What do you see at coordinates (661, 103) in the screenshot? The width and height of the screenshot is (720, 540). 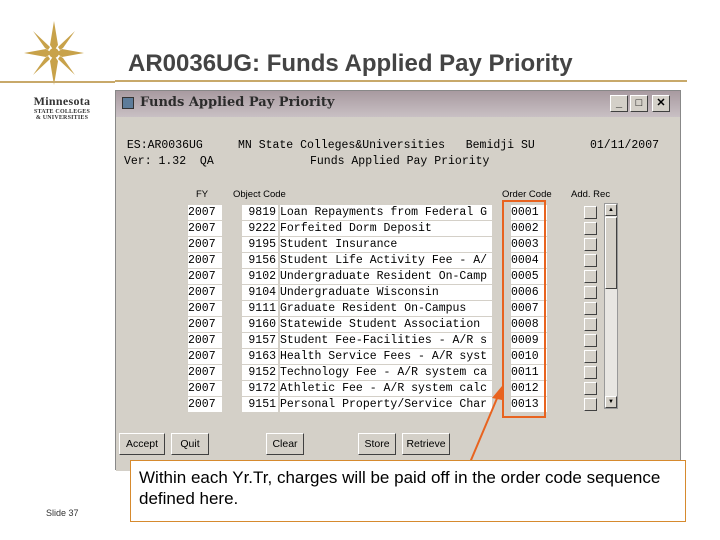 I see `close-icon: ✕` at bounding box center [661, 103].